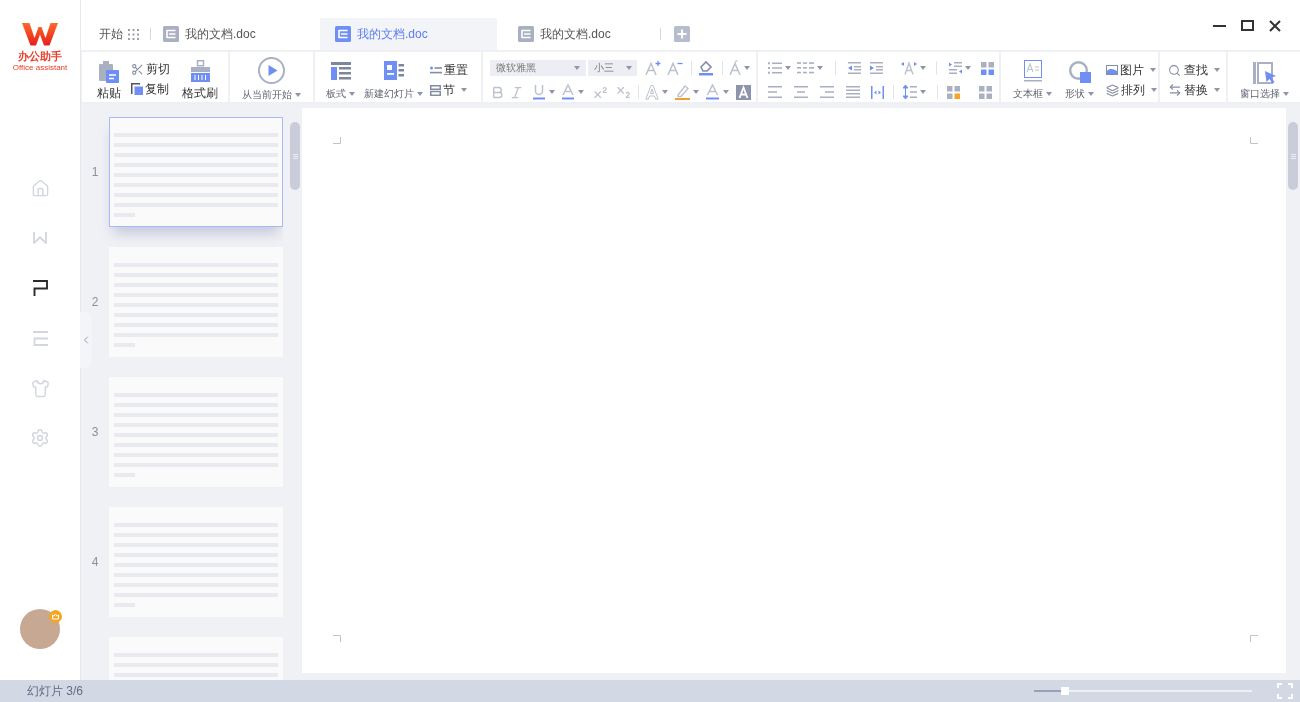 The width and height of the screenshot is (1300, 702). Describe the element at coordinates (877, 92) in the screenshot. I see `distribute-icon` at that location.